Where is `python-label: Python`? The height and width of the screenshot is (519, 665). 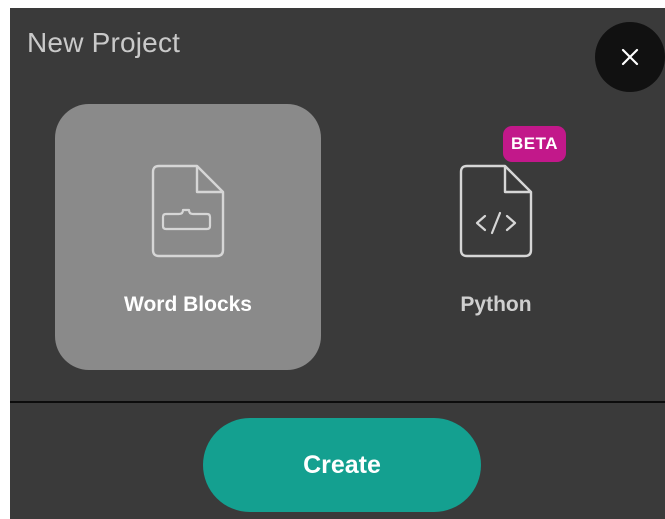
python-label: Python is located at coordinates (496, 304).